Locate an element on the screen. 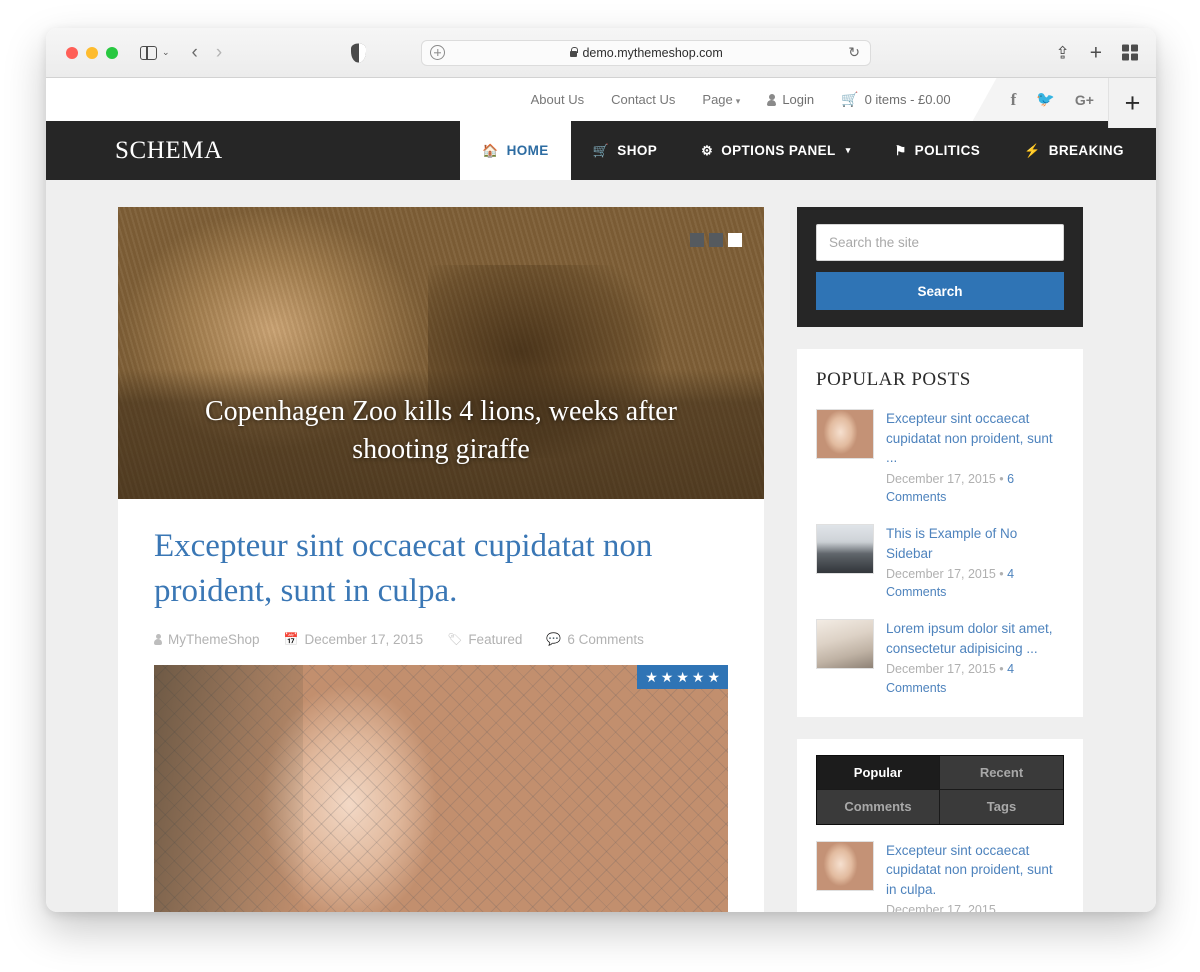 Image resolution: width=1200 pixels, height=972 pixels. site-logo: SCHEMA is located at coordinates (253, 150).